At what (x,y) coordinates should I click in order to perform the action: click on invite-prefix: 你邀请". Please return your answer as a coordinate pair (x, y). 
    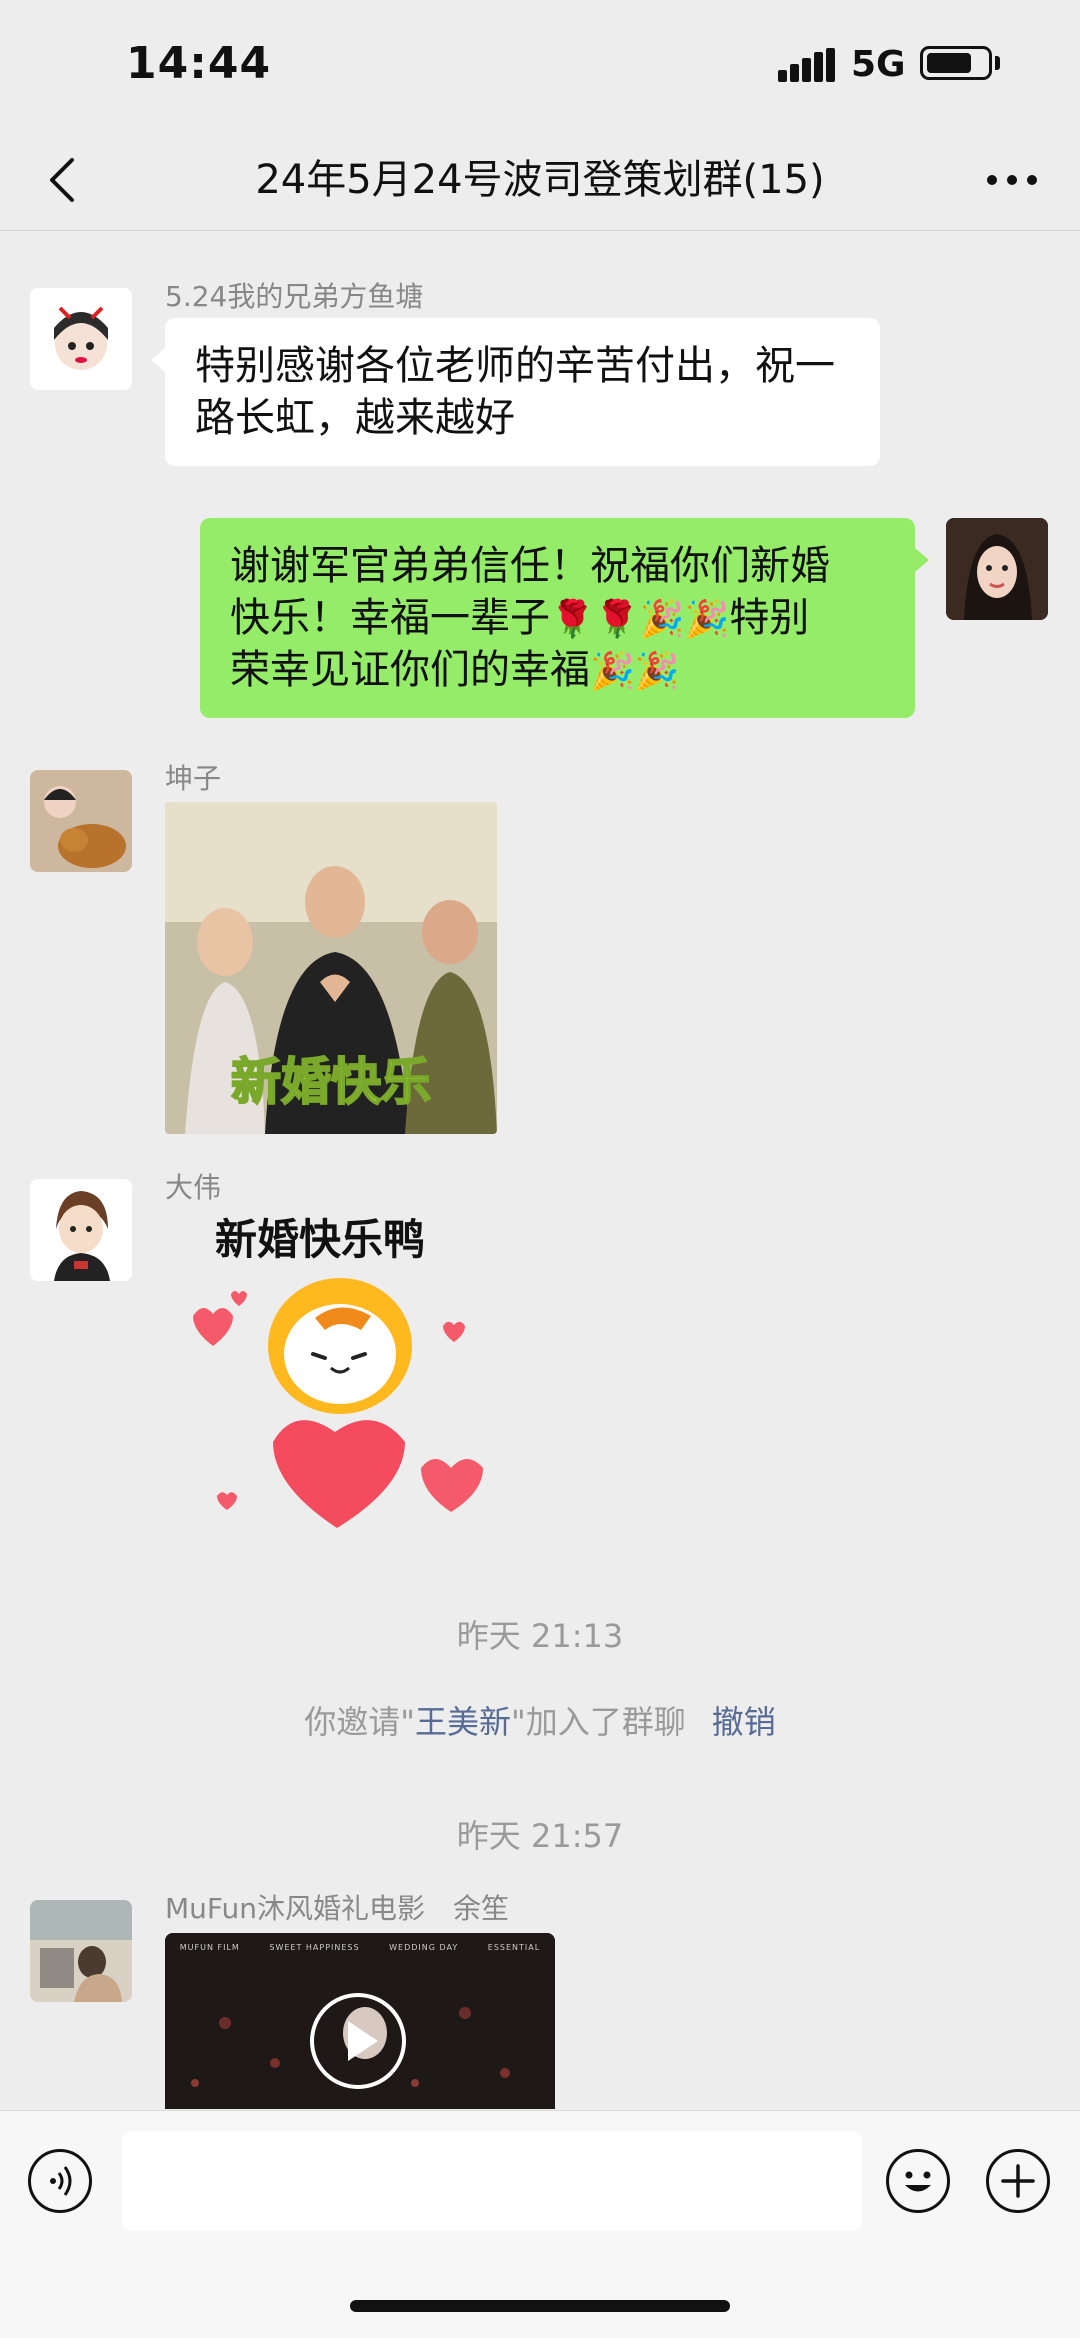
    Looking at the image, I should click on (359, 1722).